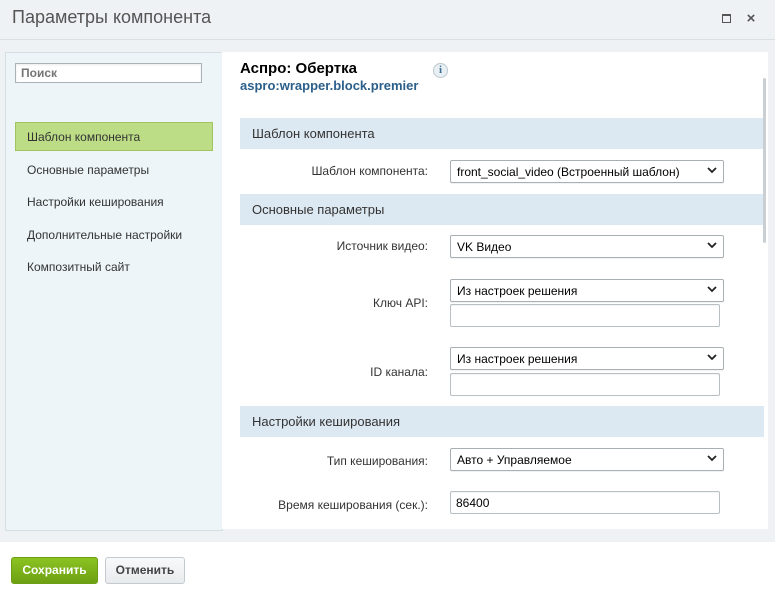  What do you see at coordinates (329, 85) in the screenshot?
I see `component-code: aspro:wrapper.block.premier` at bounding box center [329, 85].